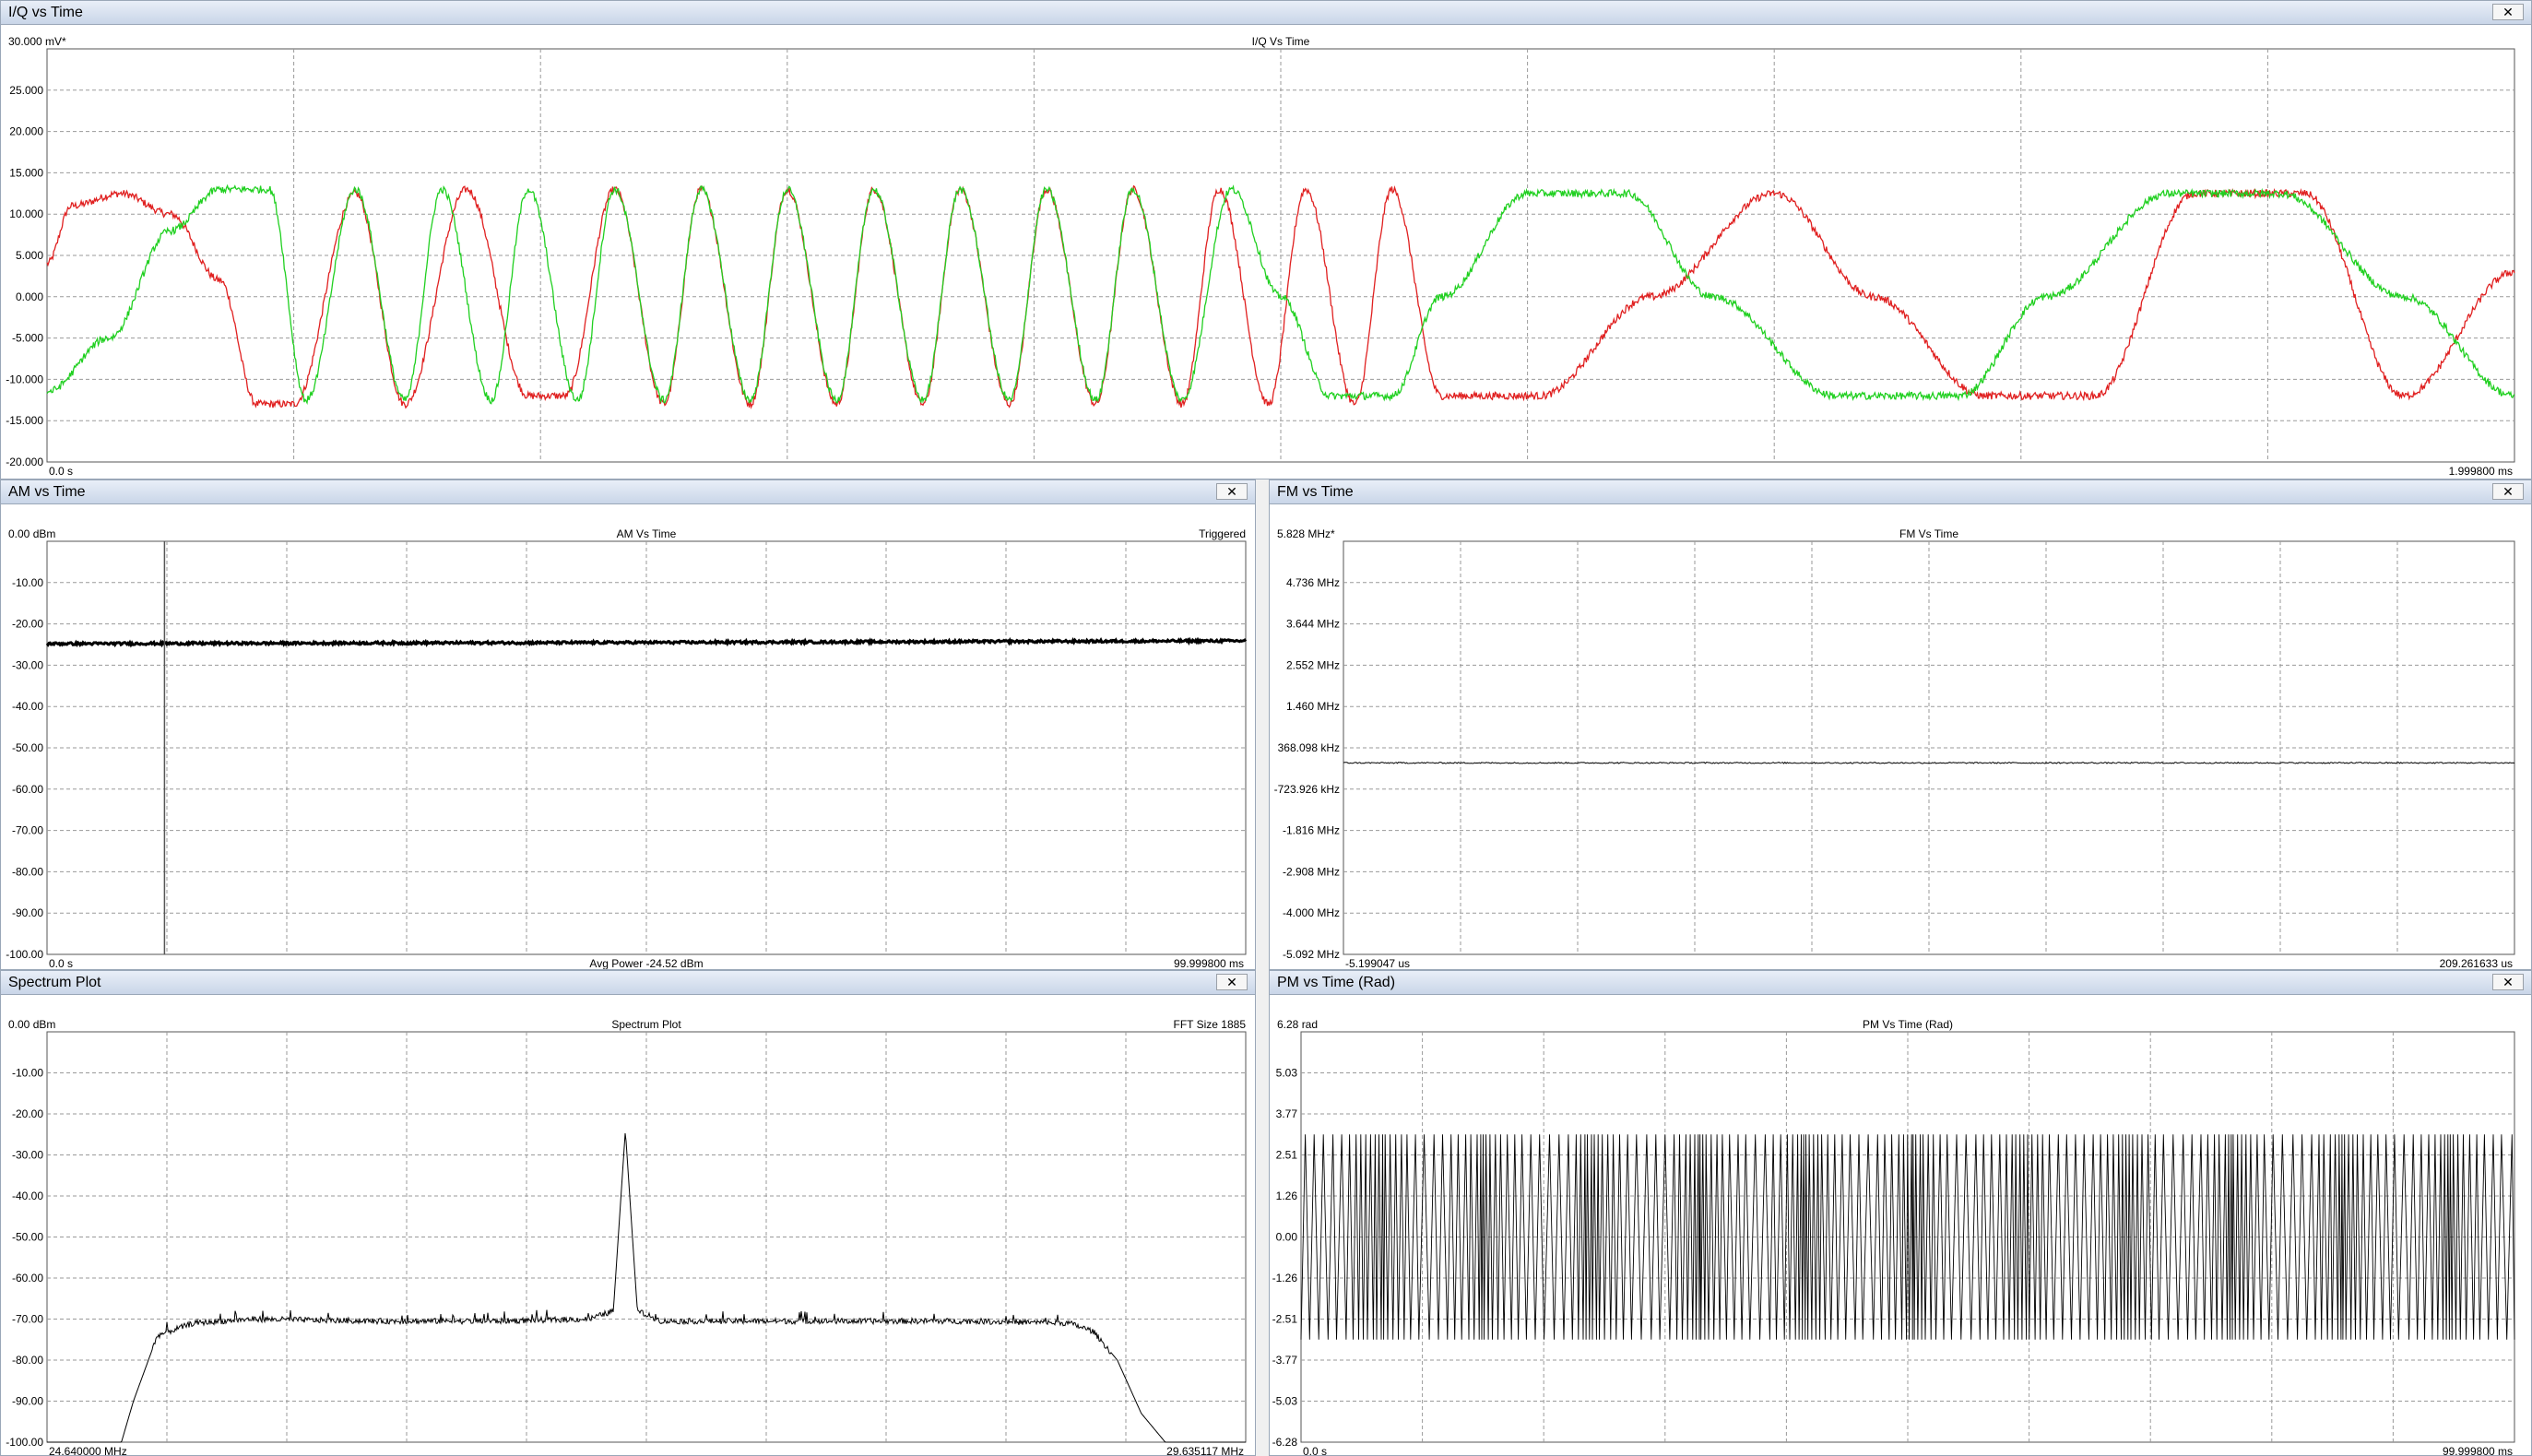 Image resolution: width=2532 pixels, height=1456 pixels. Describe the element at coordinates (27, 1278) in the screenshot. I see `spectrum-y-tick-label: -60.00` at that location.